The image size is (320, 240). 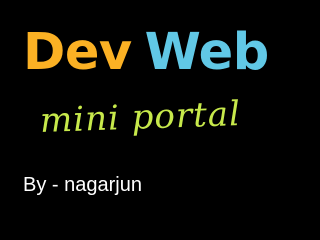 I want to click on banner-byline: By - nagarjun, so click(x=82, y=185).